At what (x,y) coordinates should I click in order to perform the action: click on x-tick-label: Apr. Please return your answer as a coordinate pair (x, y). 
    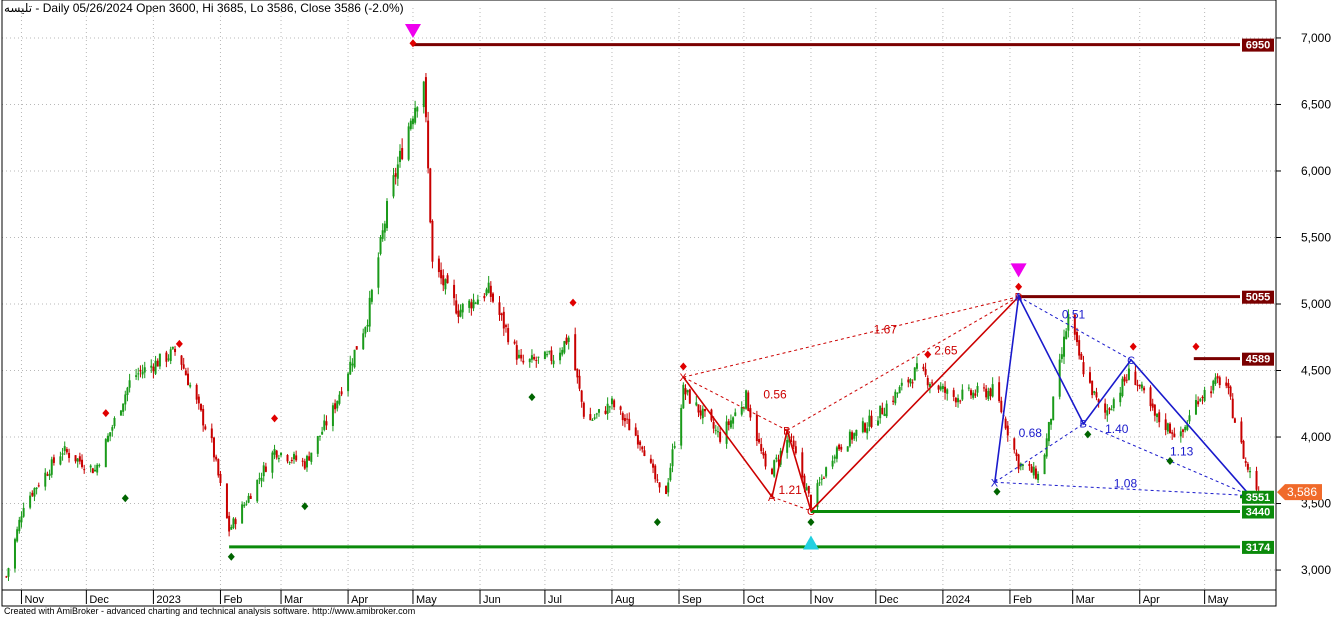
    Looking at the image, I should click on (1151, 600).